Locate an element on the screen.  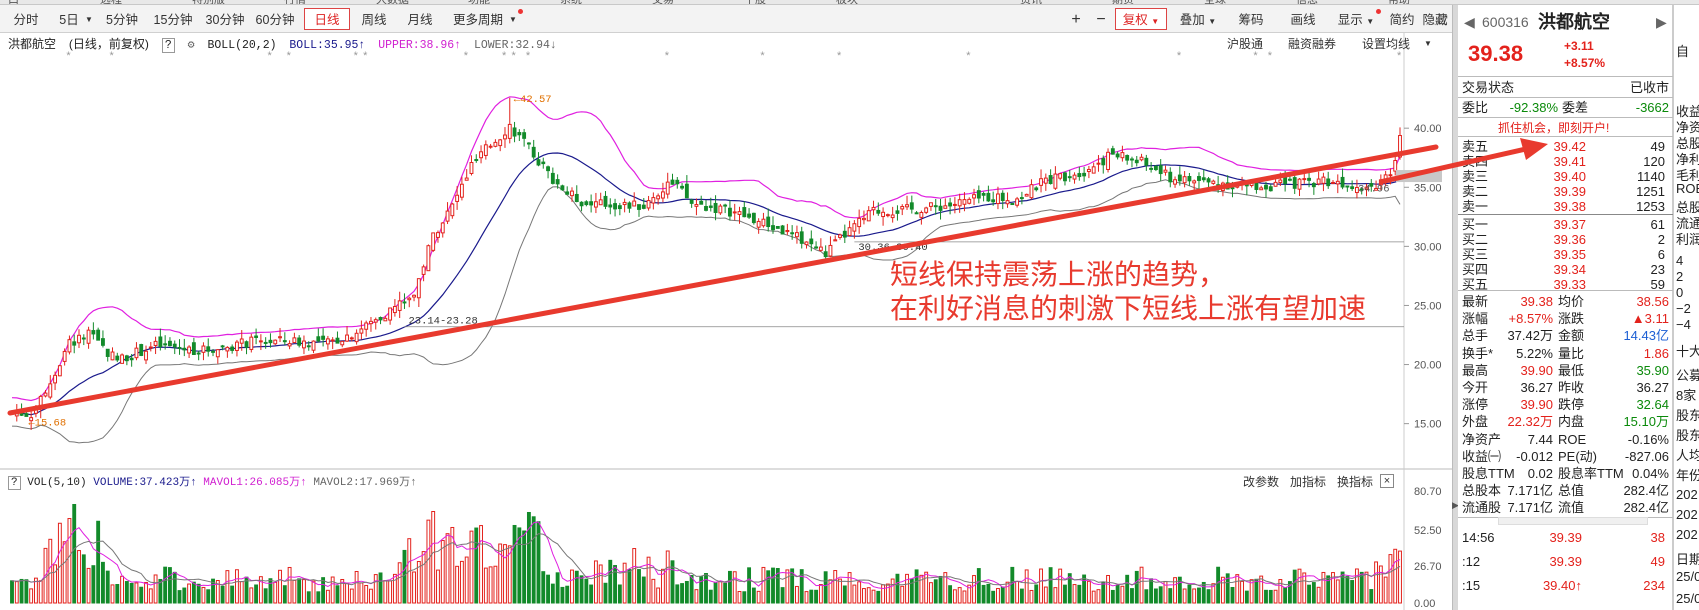
lower-value: LOWER:32.94 is located at coordinates (511, 45).